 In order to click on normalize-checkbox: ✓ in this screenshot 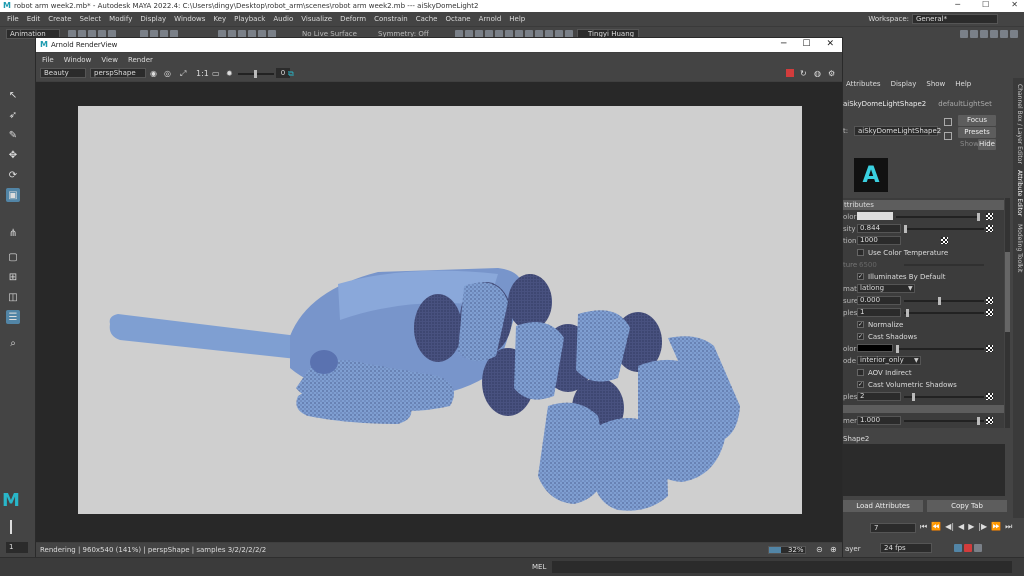, I will do `click(860, 324)`.